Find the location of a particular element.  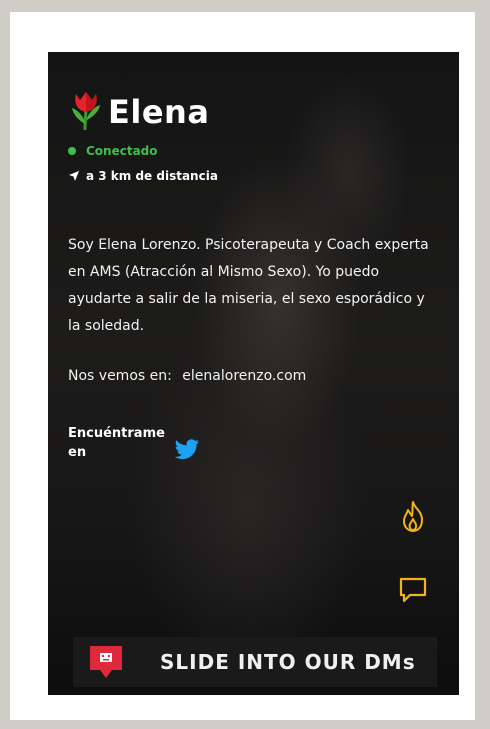

twitter-icon is located at coordinates (187, 450).